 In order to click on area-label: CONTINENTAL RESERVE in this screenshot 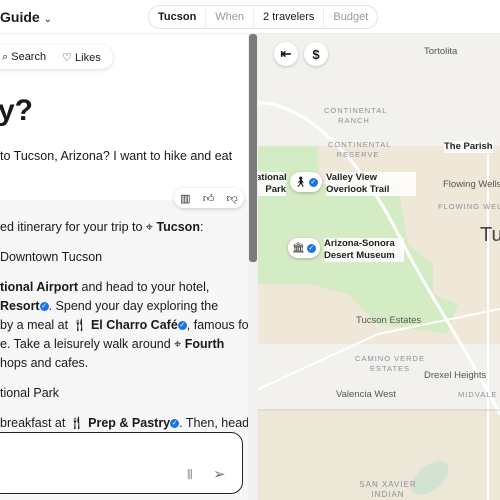, I will do `click(360, 149)`.